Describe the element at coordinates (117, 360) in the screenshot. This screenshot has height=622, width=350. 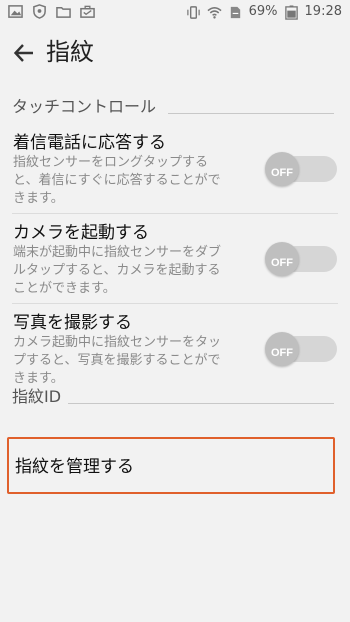
I see `setting-description: カメラ起動中に指紋センサーをタッ プすると、写真を撮影することがで きます。` at that location.